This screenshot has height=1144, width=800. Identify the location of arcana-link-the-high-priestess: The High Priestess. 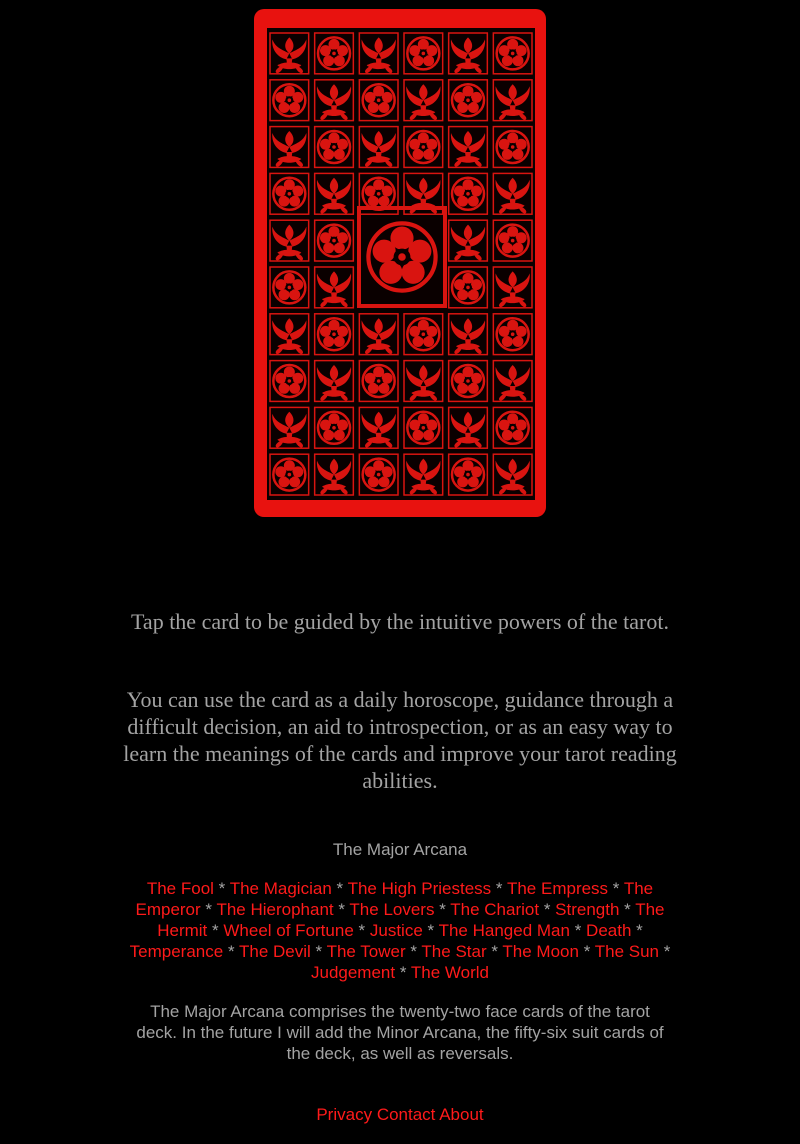
(420, 888).